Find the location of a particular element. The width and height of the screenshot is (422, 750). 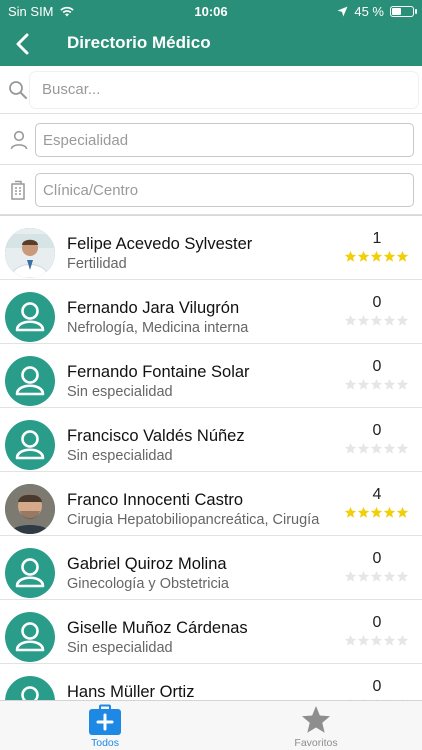

doctor-row: Hans Müller Ortiz 0 is located at coordinates (211, 682).